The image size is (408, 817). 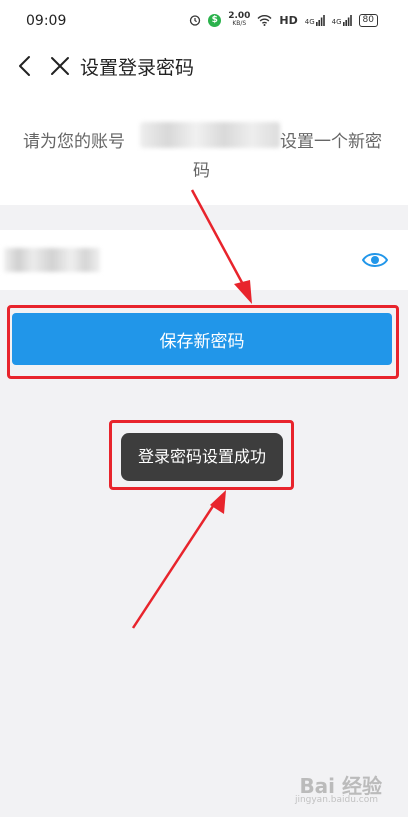 I want to click on network-speed: 2.00 KB/S, so click(x=239, y=19).